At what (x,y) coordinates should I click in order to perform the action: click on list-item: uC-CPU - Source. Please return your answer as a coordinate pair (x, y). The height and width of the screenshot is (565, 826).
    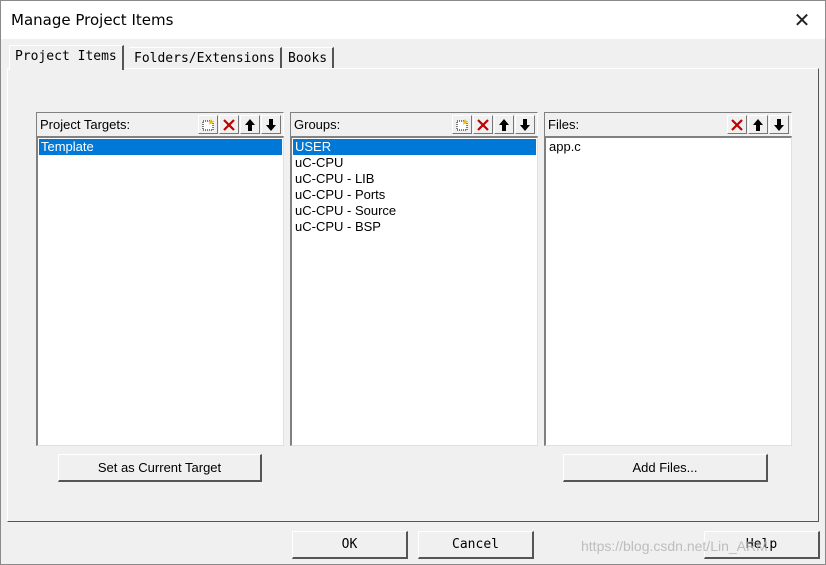
    Looking at the image, I should click on (414, 211).